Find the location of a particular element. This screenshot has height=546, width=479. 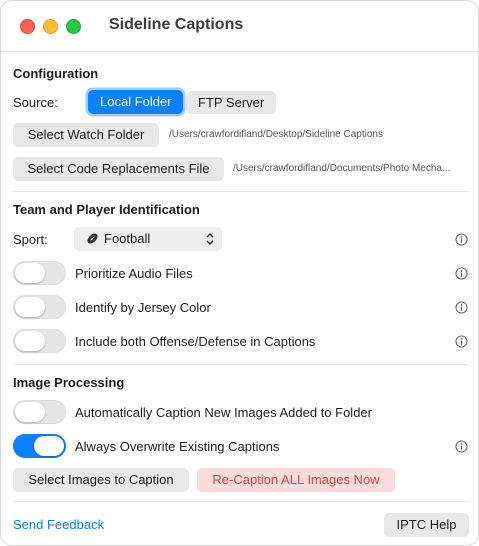

source-local-folder-option: Local Folder is located at coordinates (135, 102).